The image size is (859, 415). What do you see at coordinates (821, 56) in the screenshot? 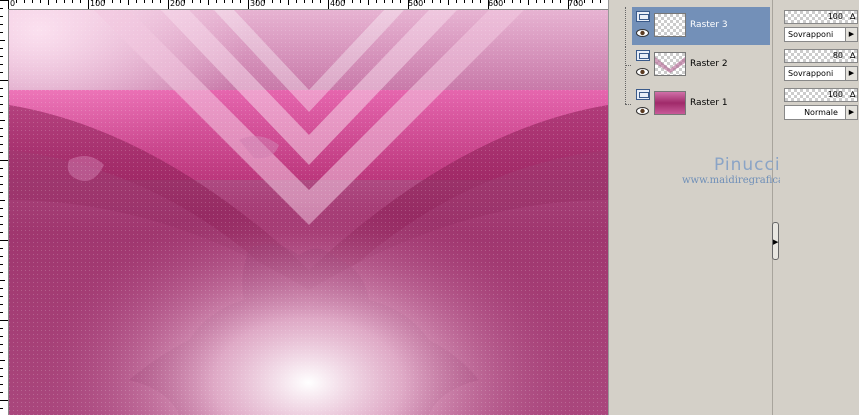
I see `opacity-slider: 80 ∆` at bounding box center [821, 56].